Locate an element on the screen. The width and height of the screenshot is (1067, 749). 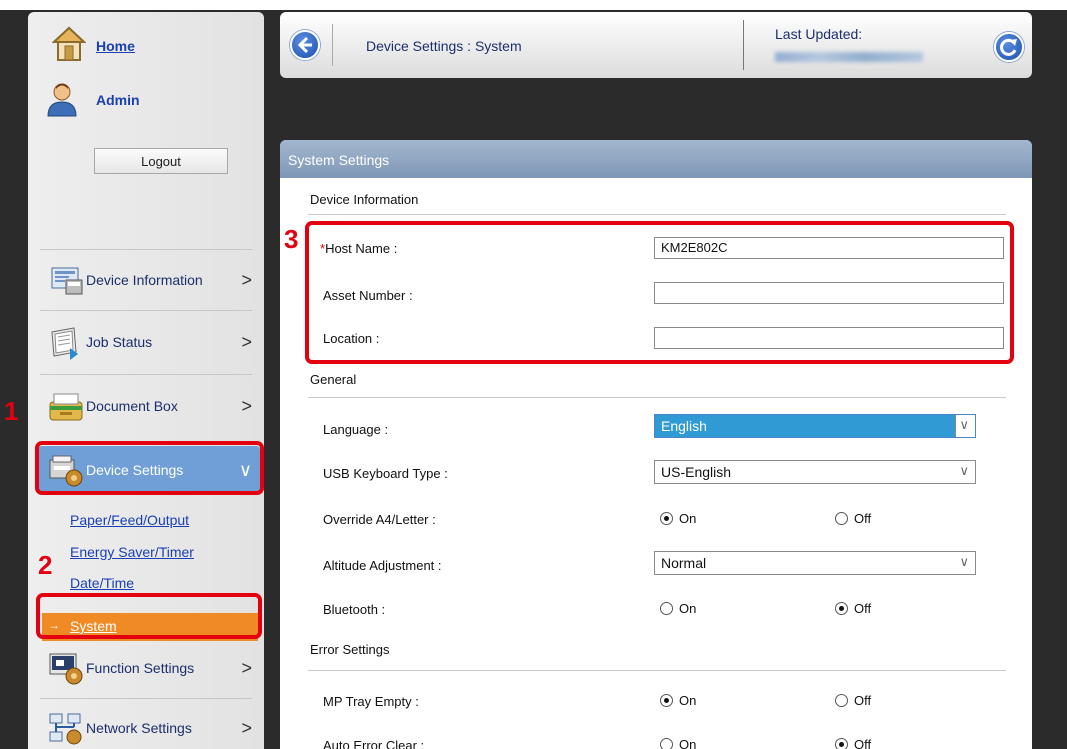
sub-link-energy-saver-timer: Energy Saver/Timer is located at coordinates (132, 552).